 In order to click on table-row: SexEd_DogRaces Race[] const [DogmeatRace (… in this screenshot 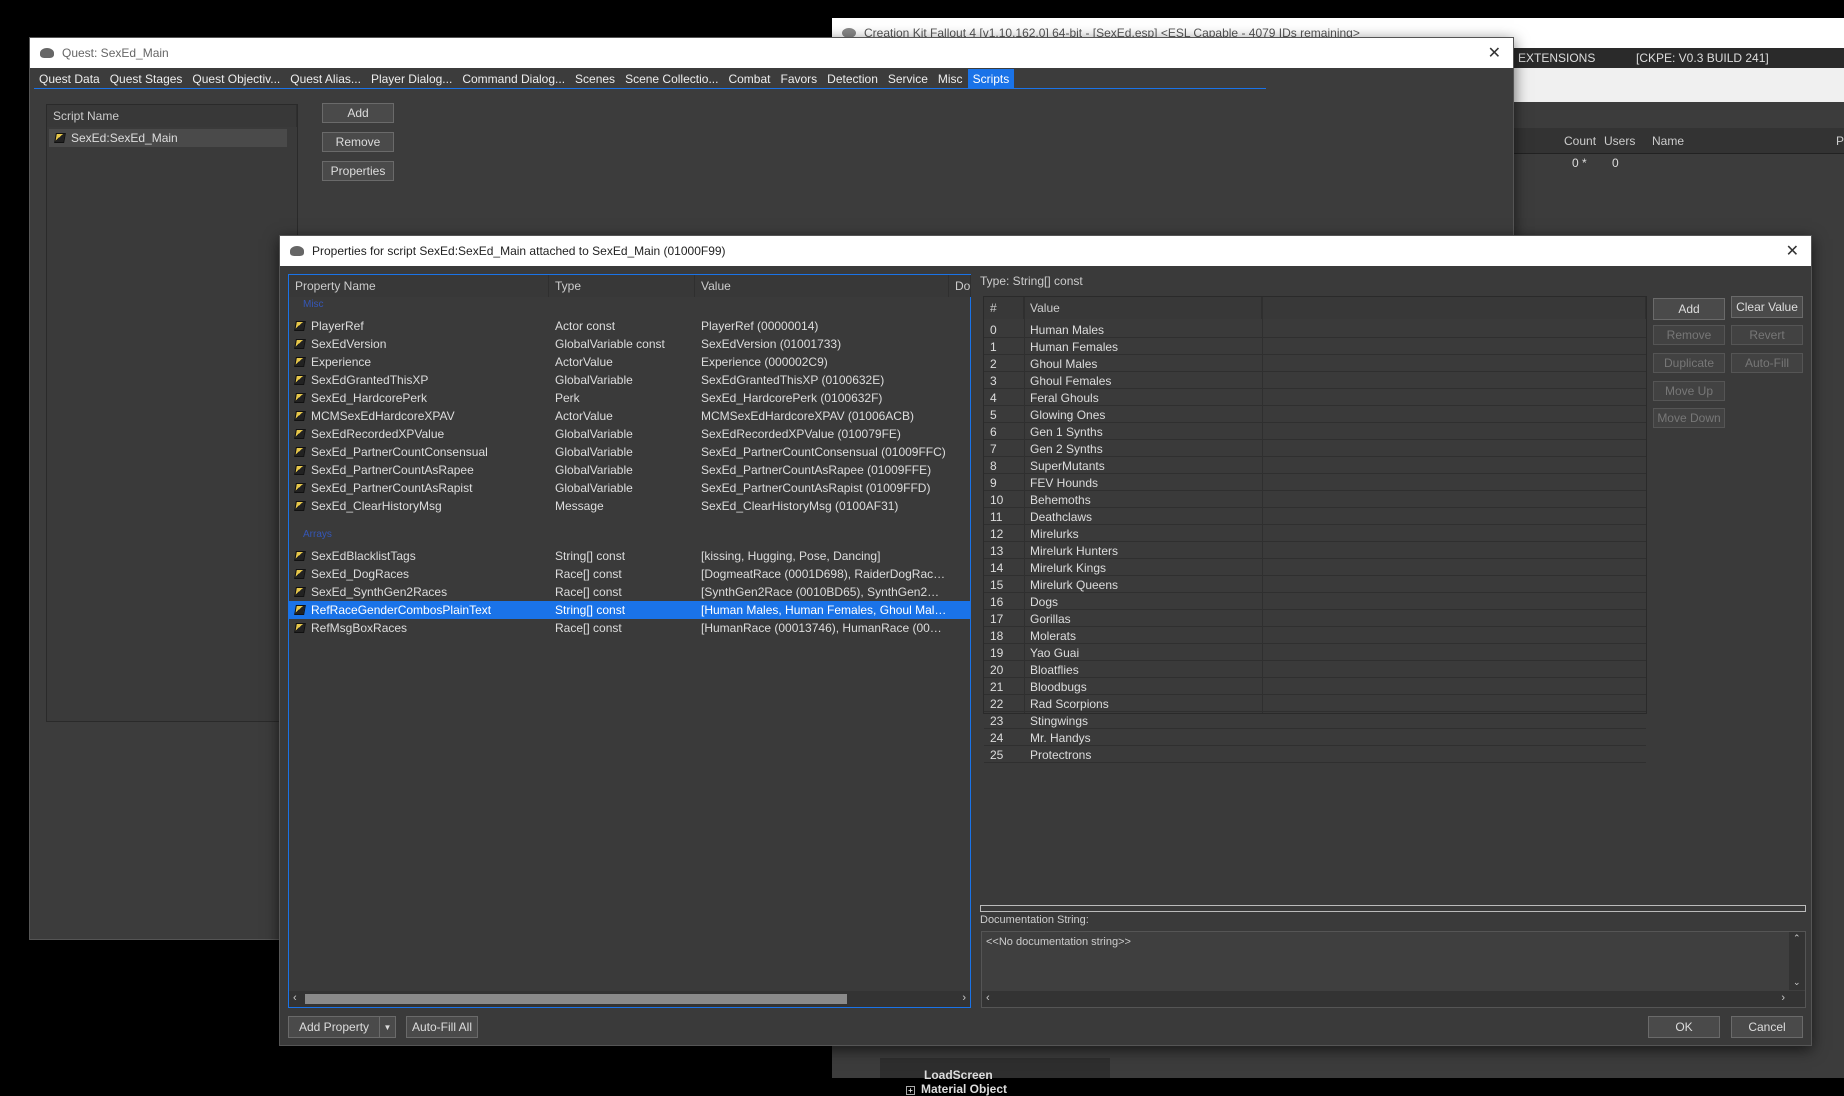, I will do `click(629, 574)`.